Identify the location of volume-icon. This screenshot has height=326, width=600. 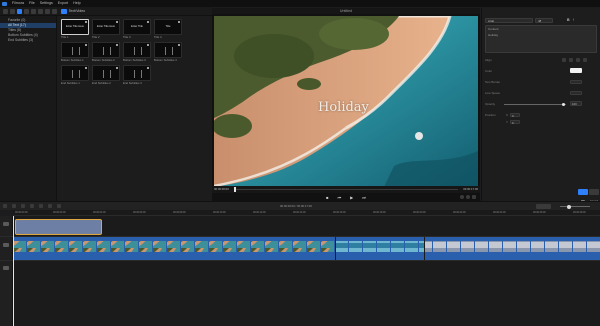
(468, 197).